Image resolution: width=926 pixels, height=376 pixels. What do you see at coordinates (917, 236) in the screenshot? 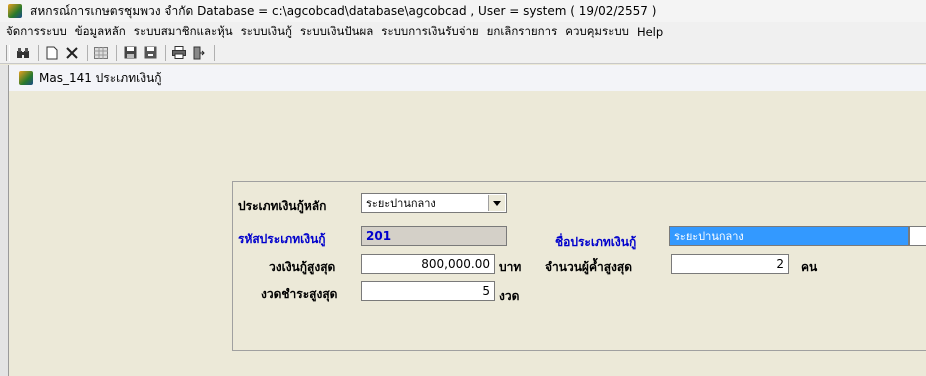
I see `loan-type-name-field-tail` at bounding box center [917, 236].